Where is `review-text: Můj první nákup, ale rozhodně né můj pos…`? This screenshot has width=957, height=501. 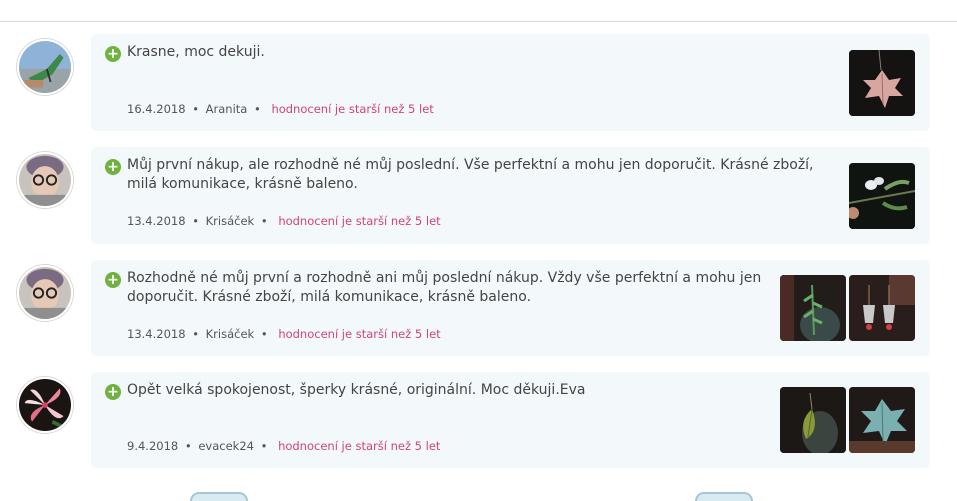 review-text: Můj první nákup, ale rozhodně né můj pos… is located at coordinates (470, 174).